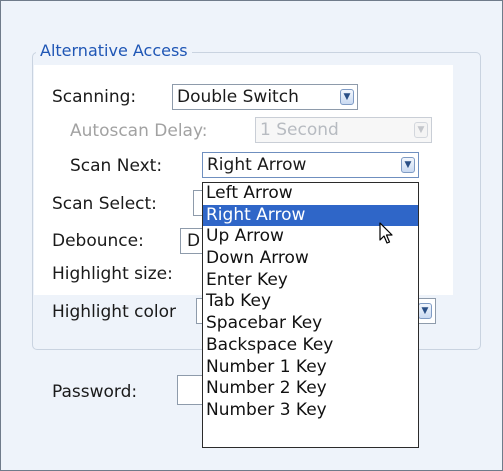 The width and height of the screenshot is (503, 471). What do you see at coordinates (116, 166) in the screenshot?
I see `scan-next-label: Scan Next:` at bounding box center [116, 166].